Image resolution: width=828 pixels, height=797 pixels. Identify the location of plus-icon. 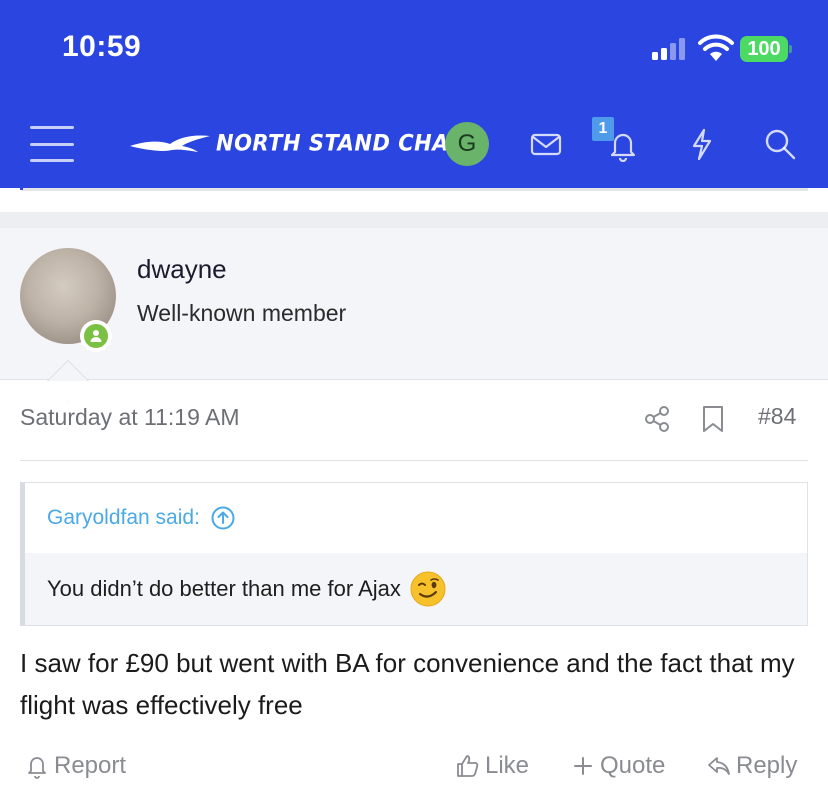
(583, 766).